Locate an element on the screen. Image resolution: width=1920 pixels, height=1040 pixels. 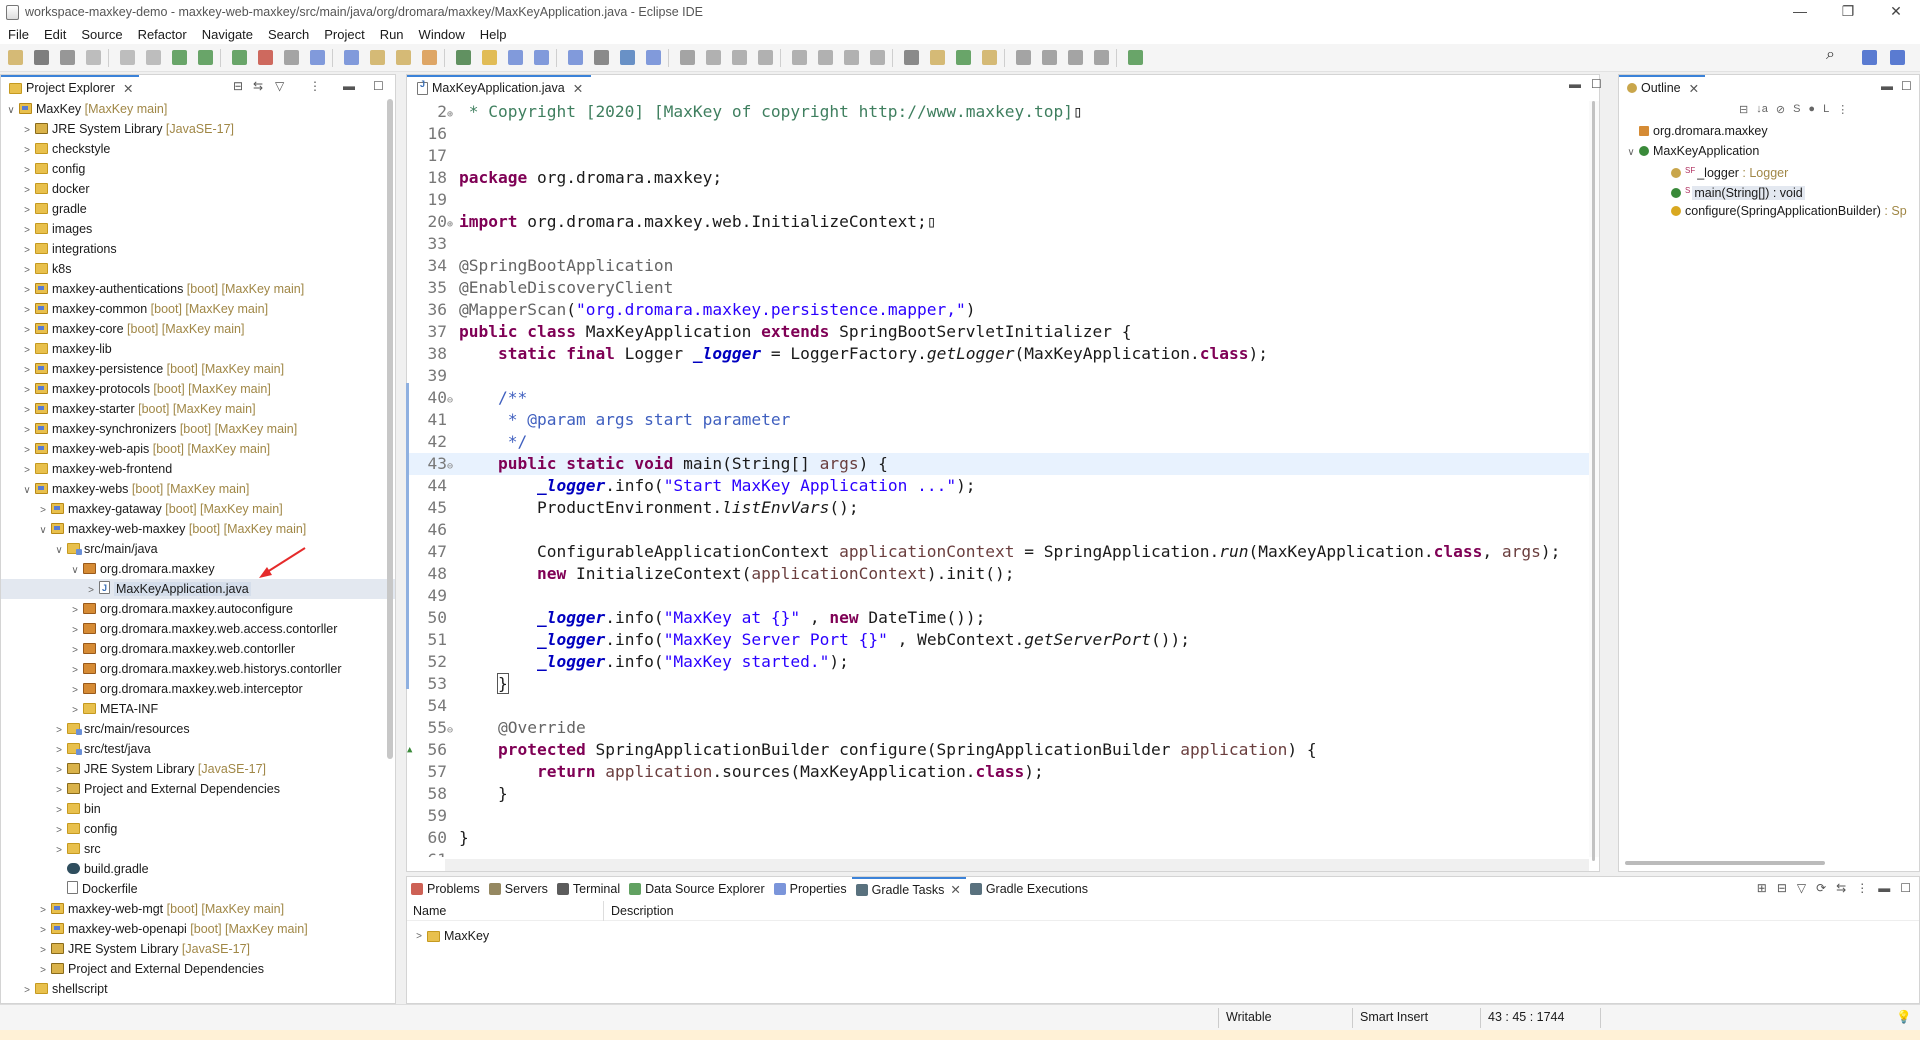
code-line: 60} is located at coordinates (998, 838).